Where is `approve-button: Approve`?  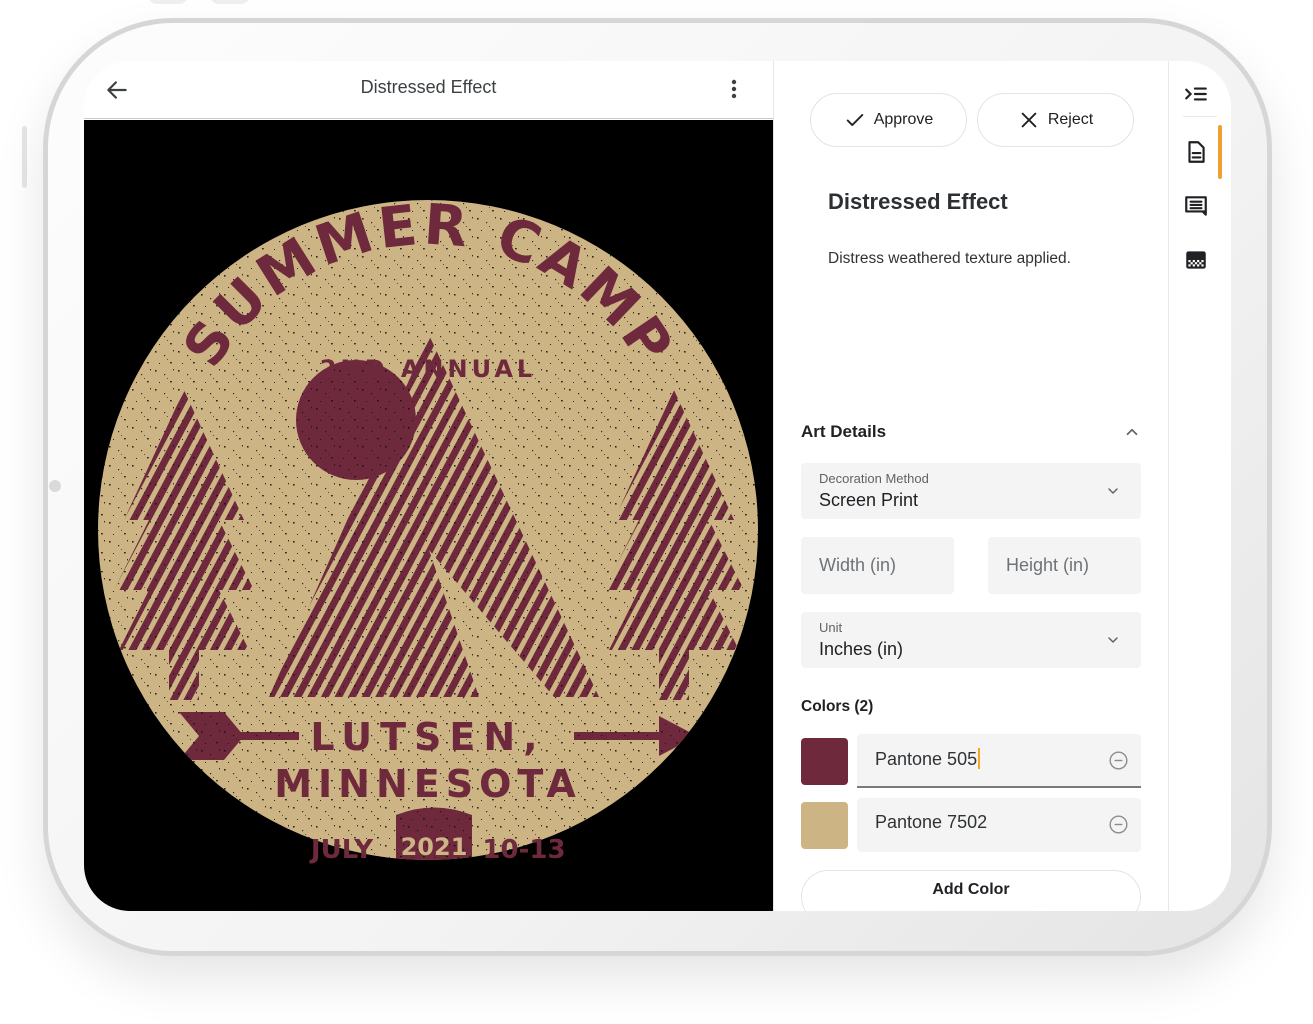
approve-button: Approve is located at coordinates (888, 120).